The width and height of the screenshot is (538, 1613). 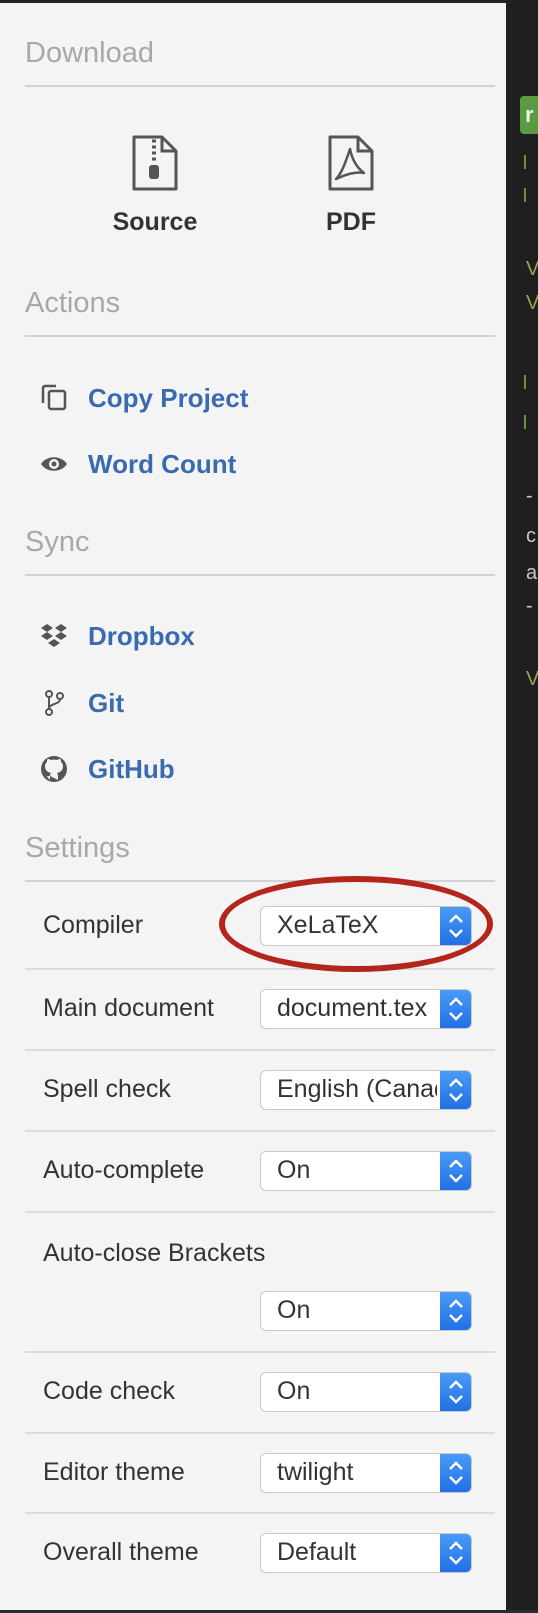 I want to click on setting-row-spell-check: Spell check English (Canada), so click(x=260, y=1091).